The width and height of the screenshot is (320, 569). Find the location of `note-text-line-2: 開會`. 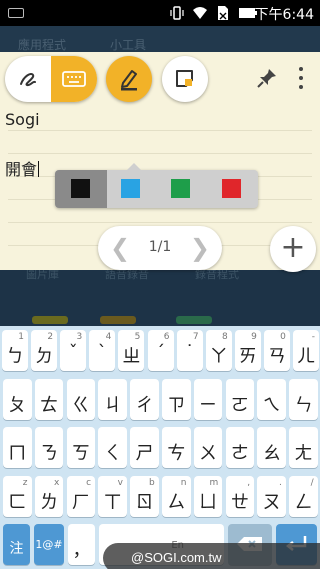

note-text-line-2: 開會 is located at coordinates (22, 168).